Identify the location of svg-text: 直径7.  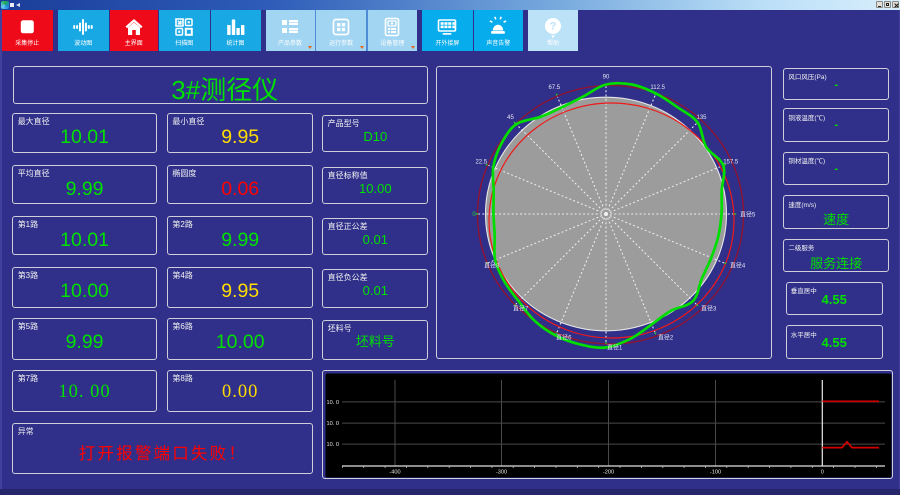
(521, 309).